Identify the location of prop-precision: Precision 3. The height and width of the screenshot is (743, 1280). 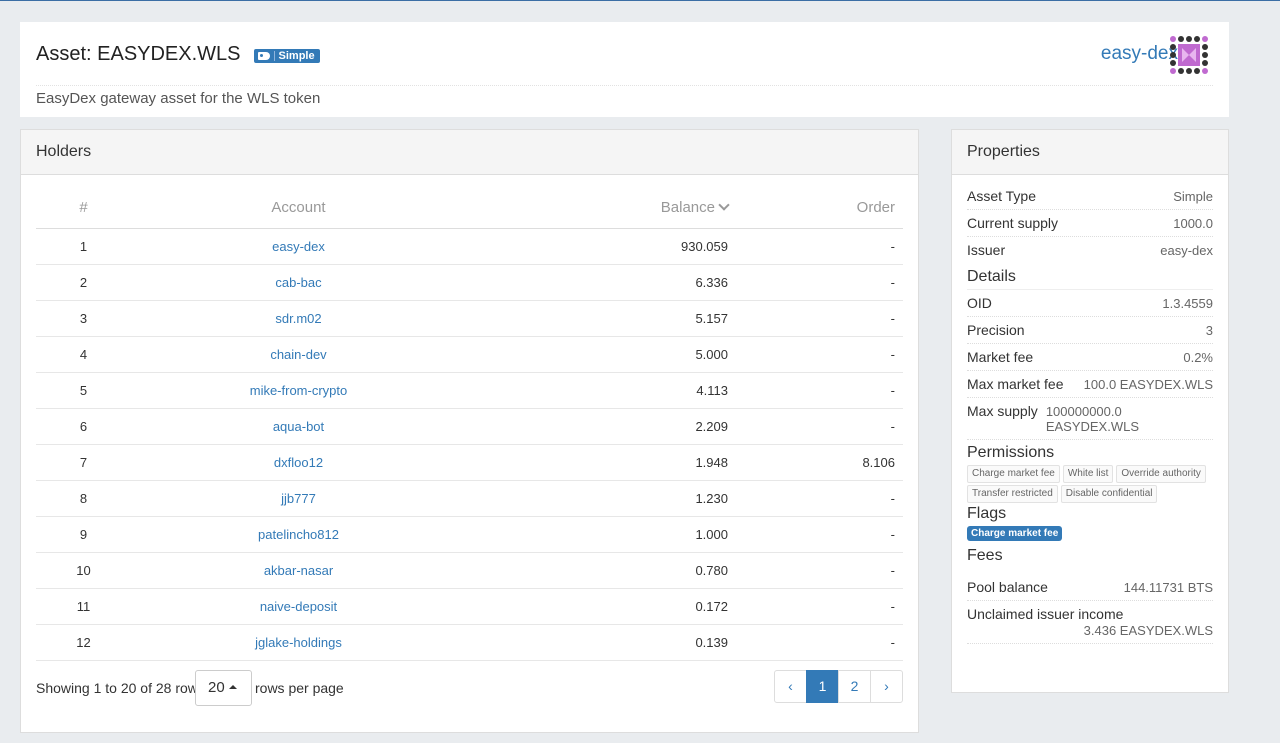
(1090, 330).